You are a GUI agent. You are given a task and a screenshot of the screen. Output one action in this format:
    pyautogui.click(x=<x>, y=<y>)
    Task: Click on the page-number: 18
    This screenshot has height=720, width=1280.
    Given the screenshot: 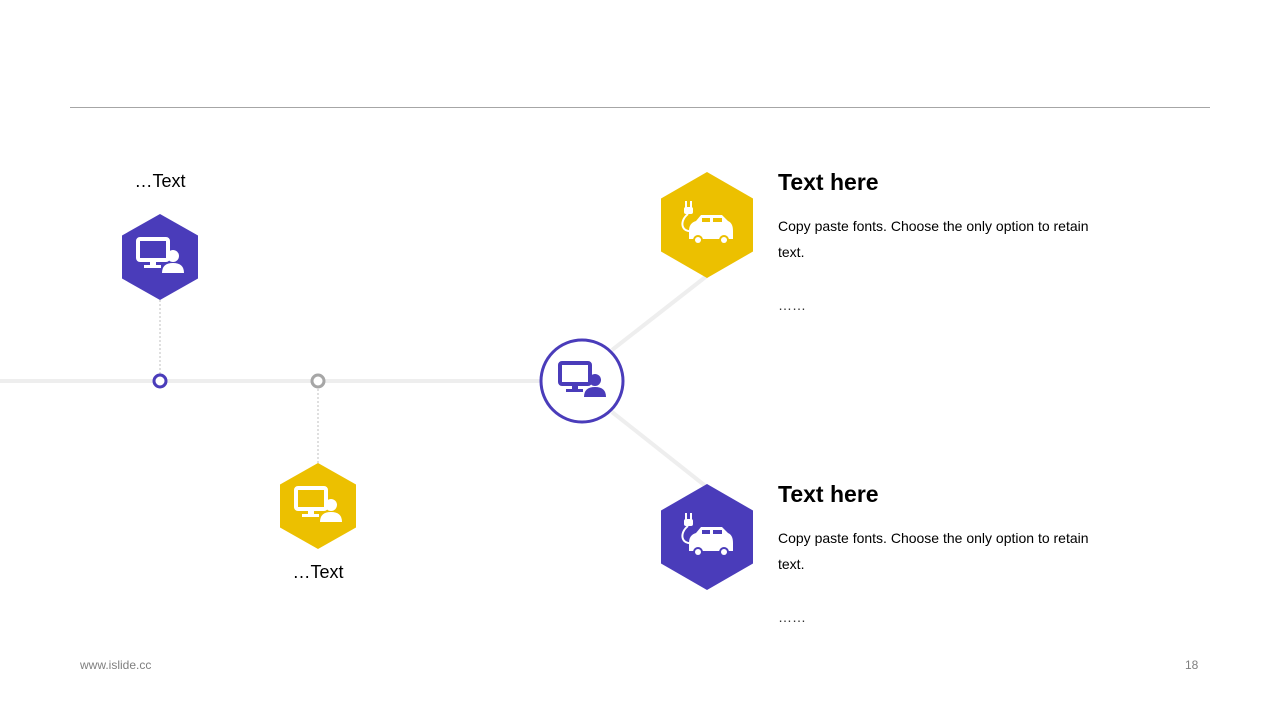 What is the action you would take?
    pyautogui.click(x=1192, y=665)
    